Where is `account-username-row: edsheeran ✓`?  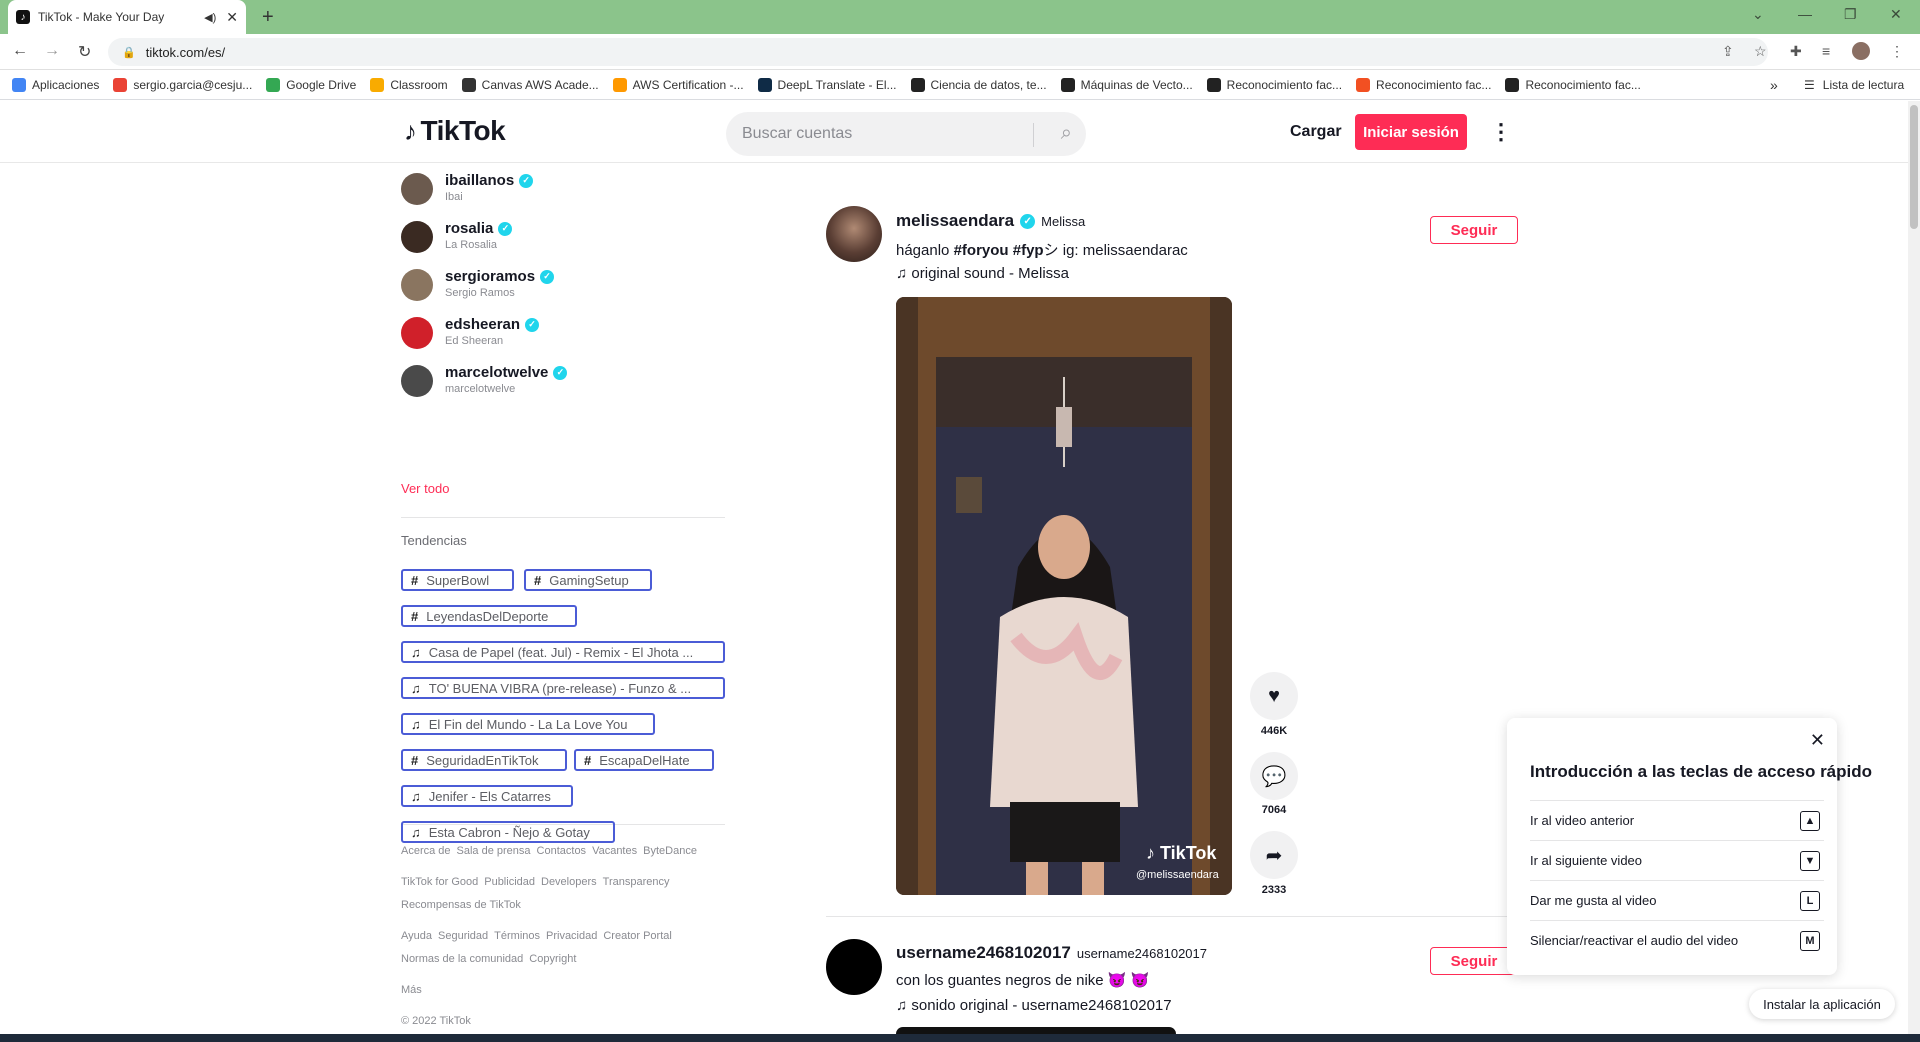
account-username-row: edsheeran ✓ is located at coordinates (492, 324).